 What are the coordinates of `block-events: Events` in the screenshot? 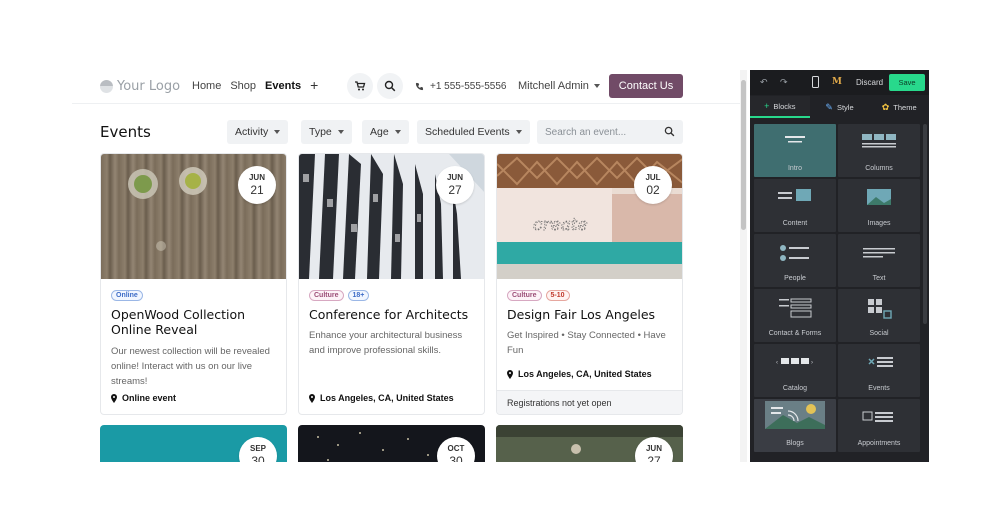 It's located at (879, 370).